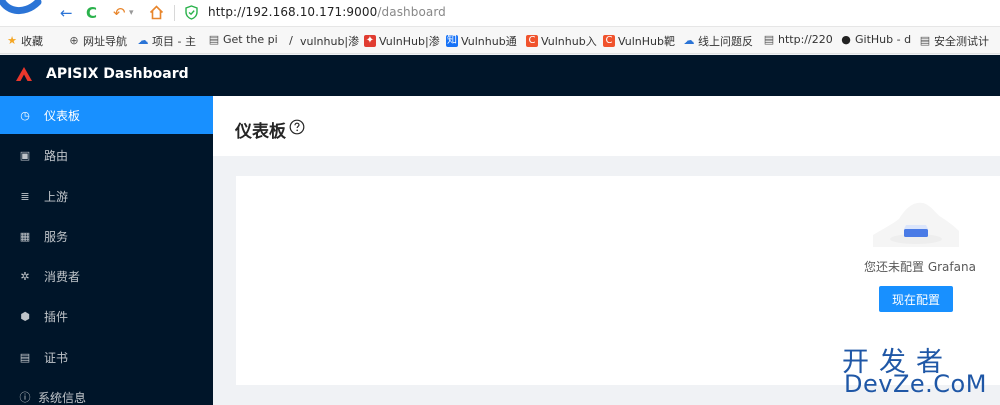 The width and height of the screenshot is (1000, 405). Describe the element at coordinates (25, 357) in the screenshot. I see `certificate-icon: ▤` at that location.